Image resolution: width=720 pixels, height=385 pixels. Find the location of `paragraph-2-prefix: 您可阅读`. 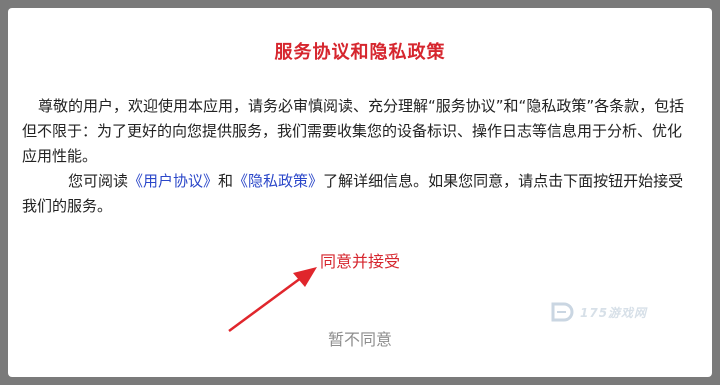

paragraph-2-prefix: 您可阅读 is located at coordinates (98, 181).